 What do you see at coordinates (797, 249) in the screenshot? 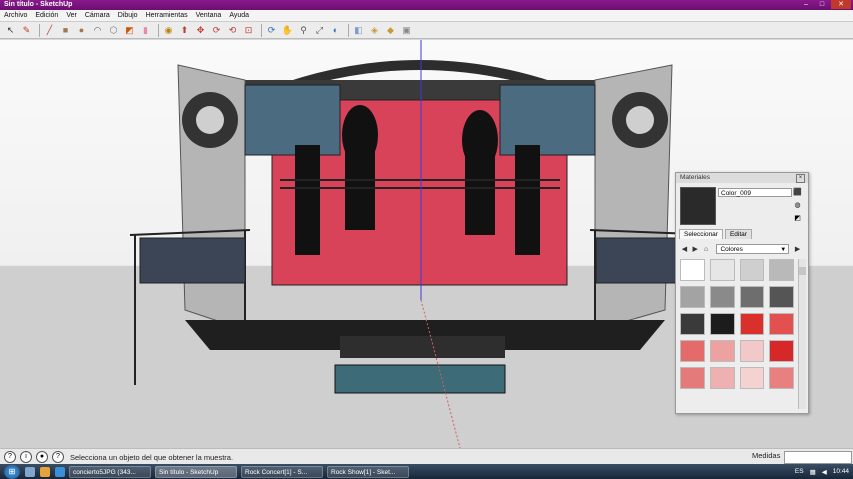
I see `details-arrow-icon: ▶` at bounding box center [797, 249].